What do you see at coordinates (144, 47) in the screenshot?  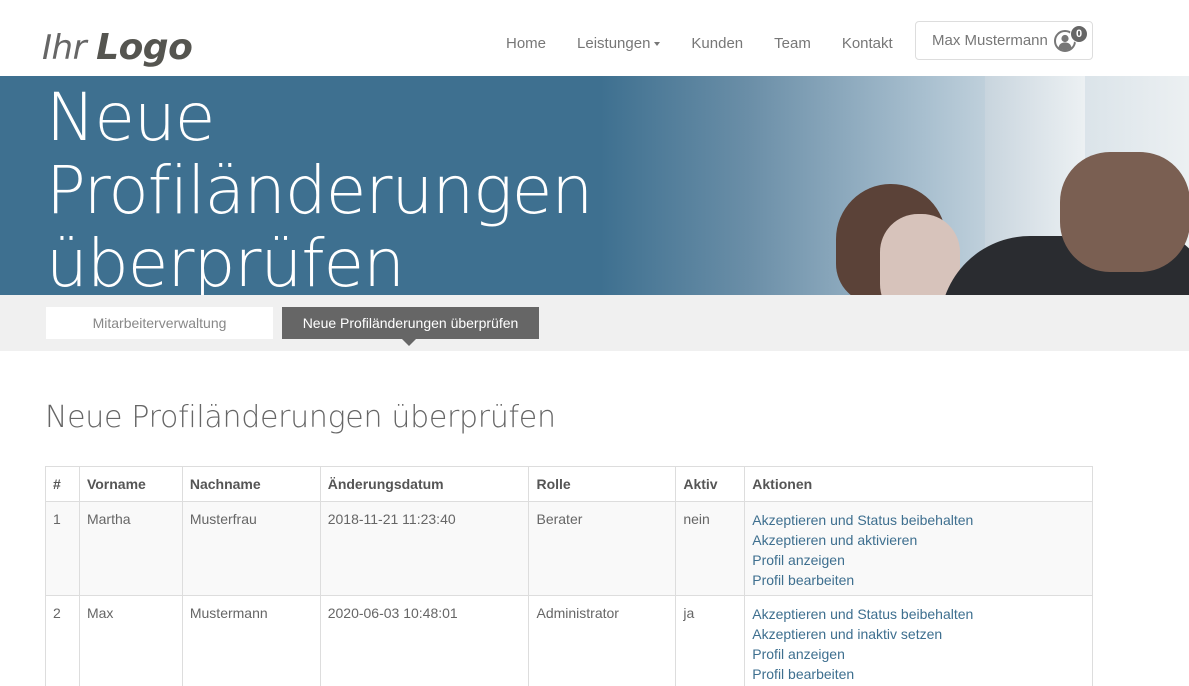 I see `logo-bold-text: Logo` at bounding box center [144, 47].